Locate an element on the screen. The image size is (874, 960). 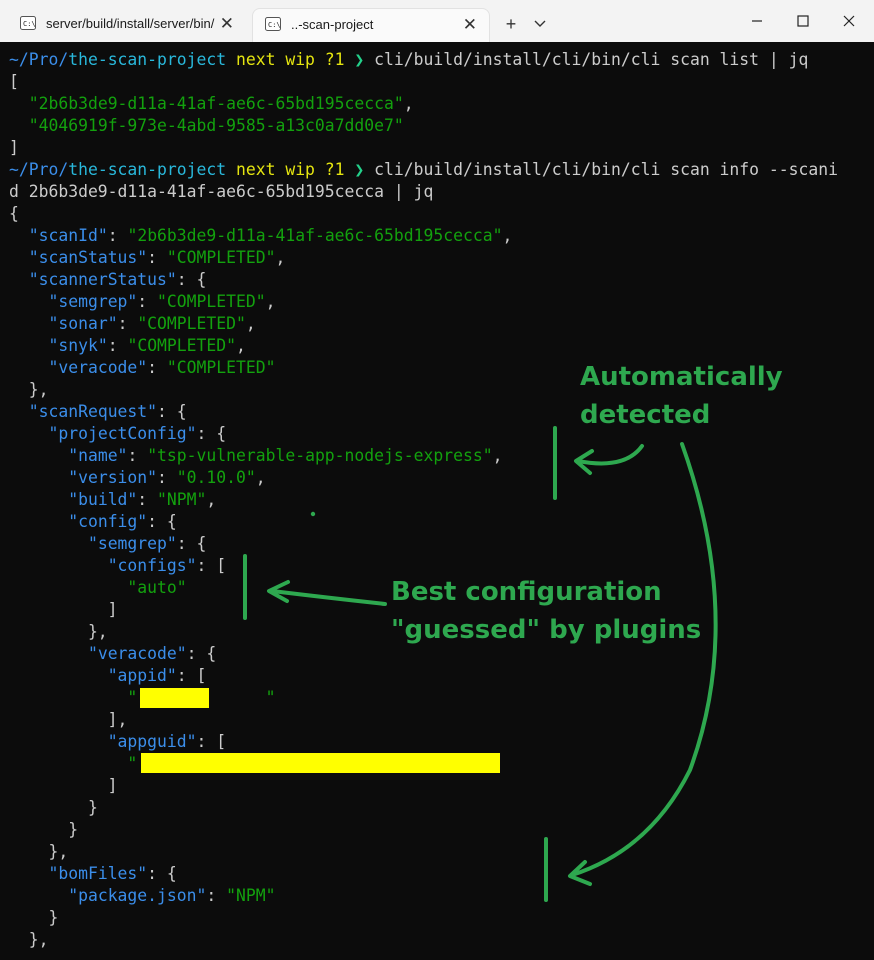
output-line: "2b6b3de9-d11a-41af-ae6c-65bd195cecca", is located at coordinates (221, 103).